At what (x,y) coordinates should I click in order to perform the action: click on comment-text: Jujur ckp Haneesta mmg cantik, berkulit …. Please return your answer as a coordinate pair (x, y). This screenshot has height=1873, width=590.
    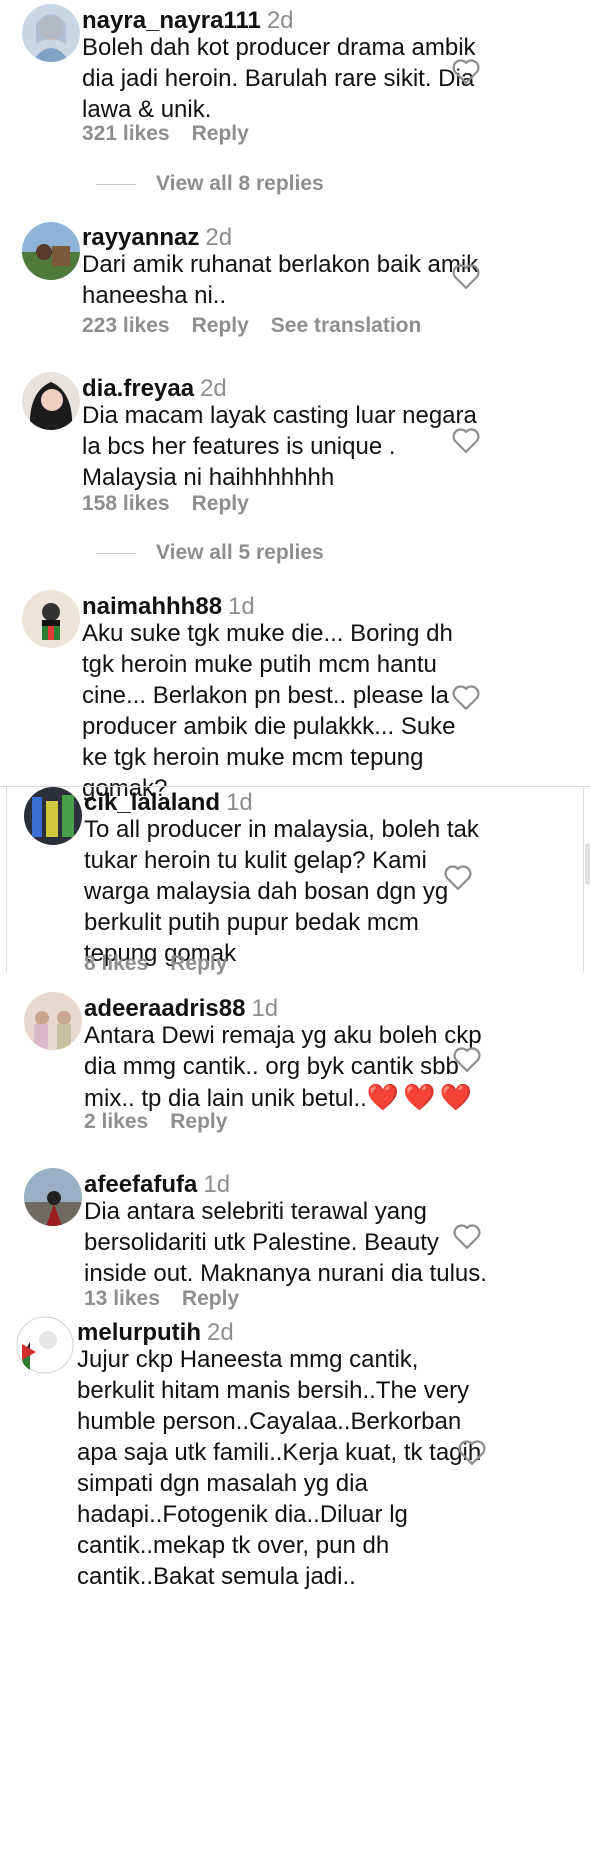
    Looking at the image, I should click on (279, 1468).